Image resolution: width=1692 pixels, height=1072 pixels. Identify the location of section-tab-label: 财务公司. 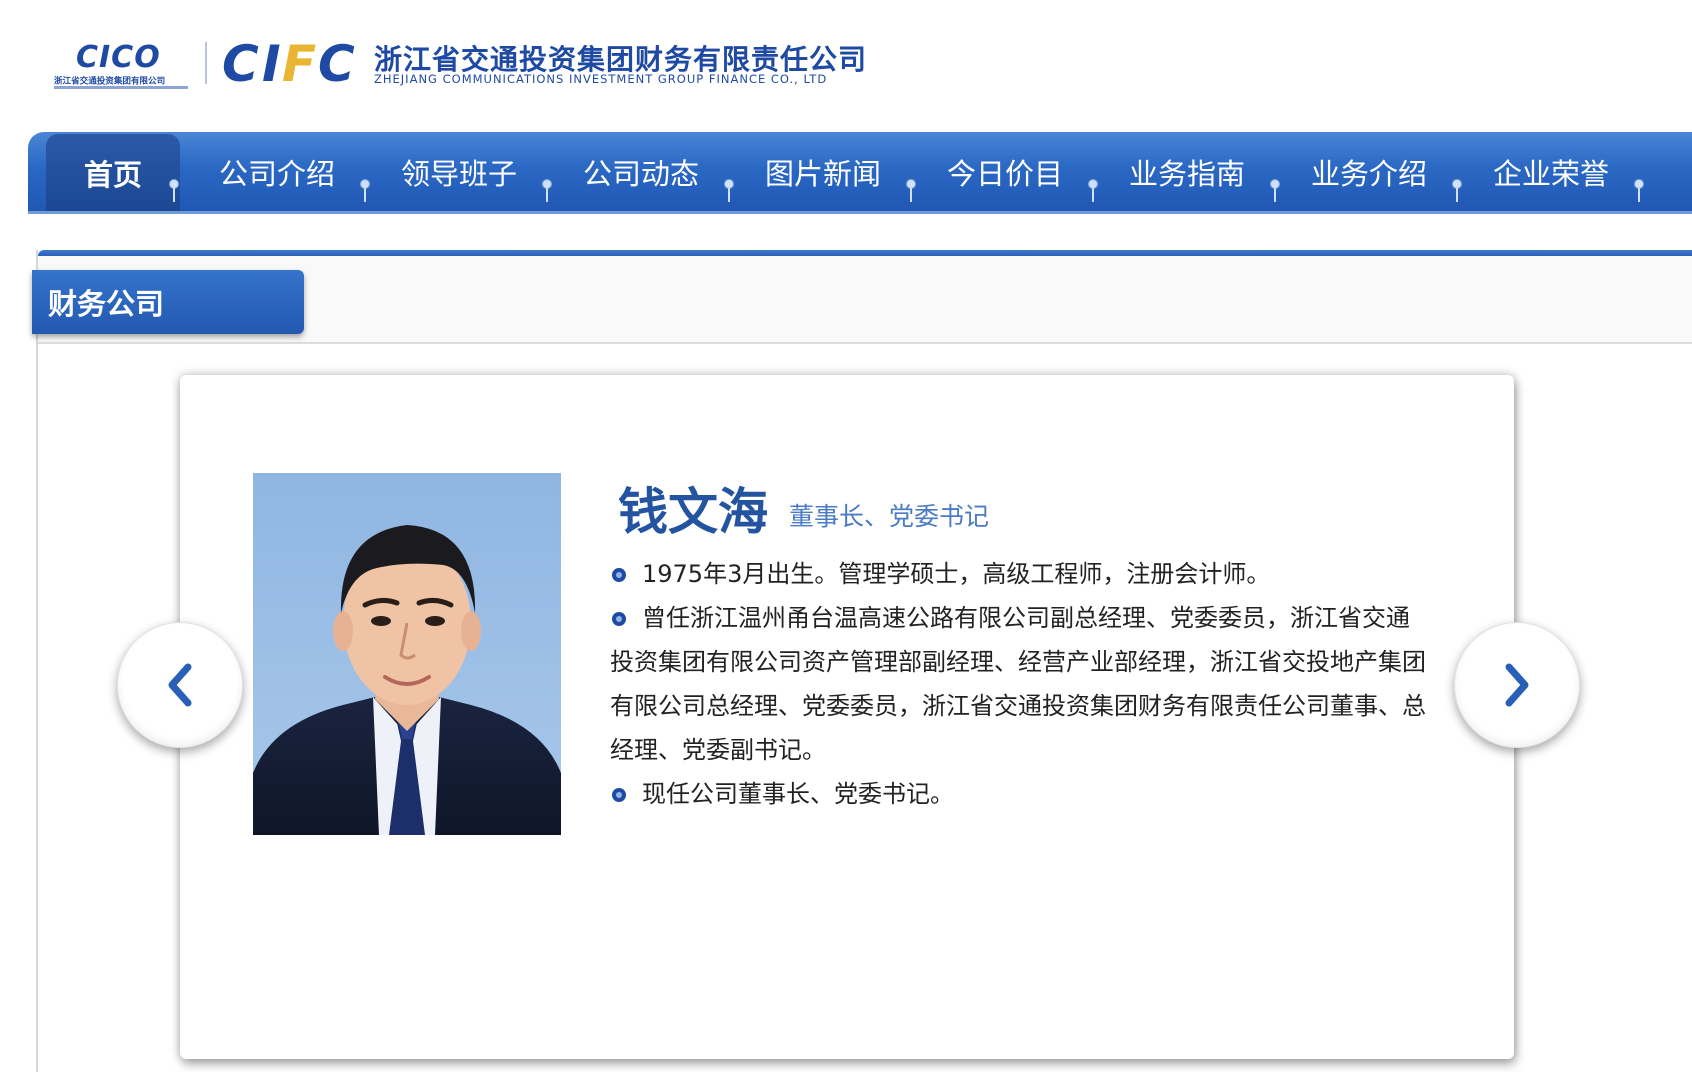
(168, 302).